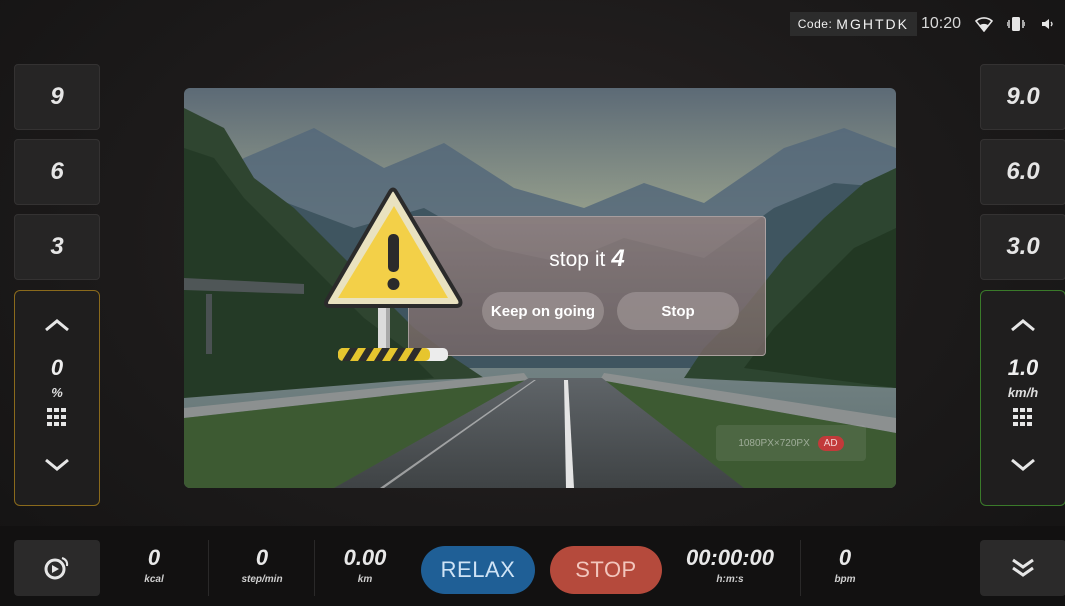  What do you see at coordinates (57, 97) in the screenshot?
I see `incline-preset-9: 9` at bounding box center [57, 97].